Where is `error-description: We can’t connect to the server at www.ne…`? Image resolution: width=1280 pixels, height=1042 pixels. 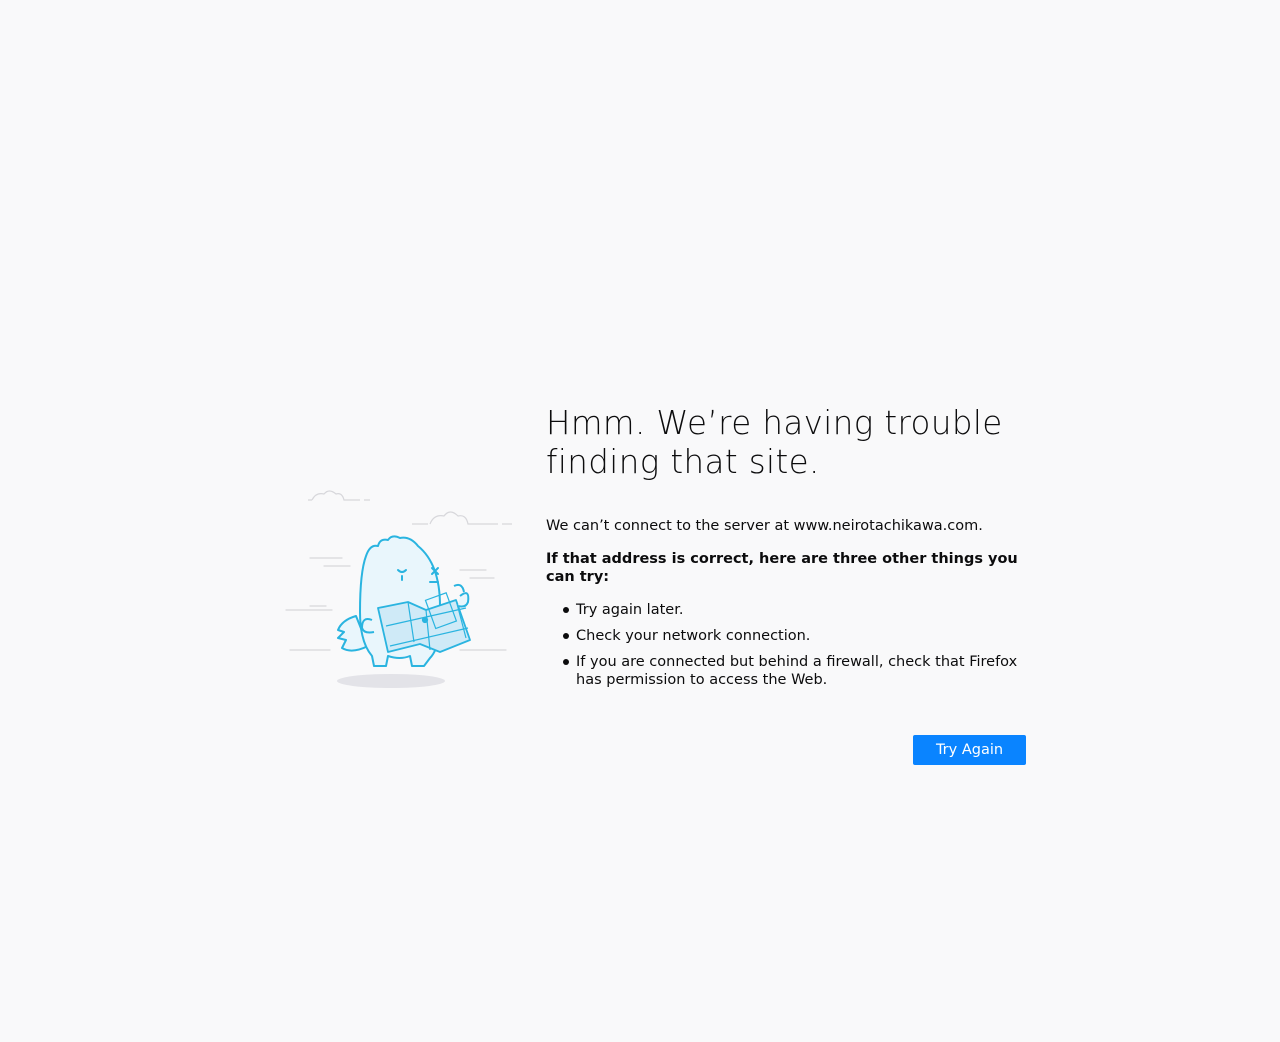
error-description: We can’t connect to the server at www.ne… is located at coordinates (764, 526).